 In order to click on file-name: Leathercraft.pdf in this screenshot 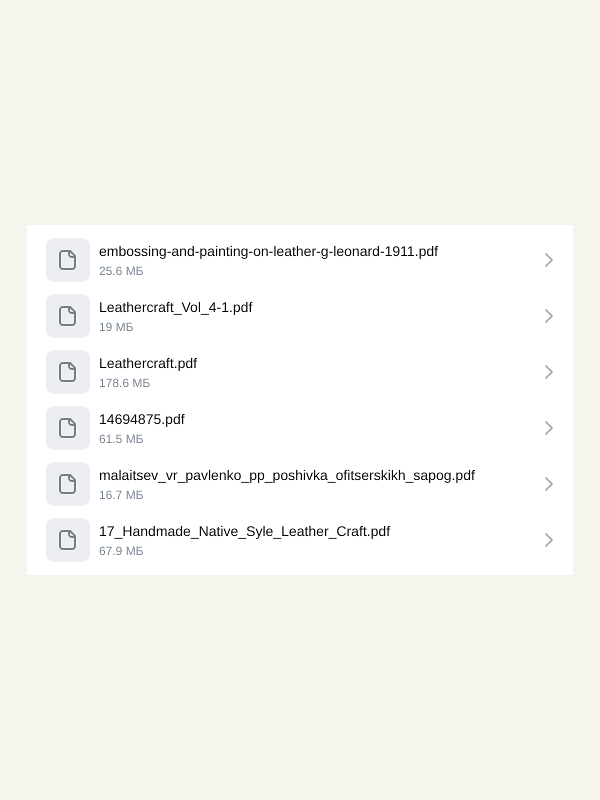, I will do `click(148, 362)`.